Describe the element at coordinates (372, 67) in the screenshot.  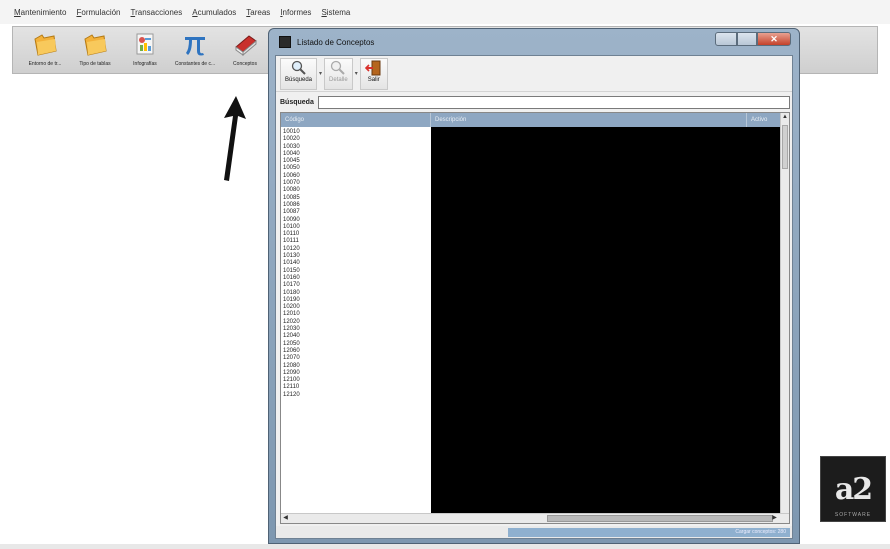
I see `exit-door-icon` at that location.